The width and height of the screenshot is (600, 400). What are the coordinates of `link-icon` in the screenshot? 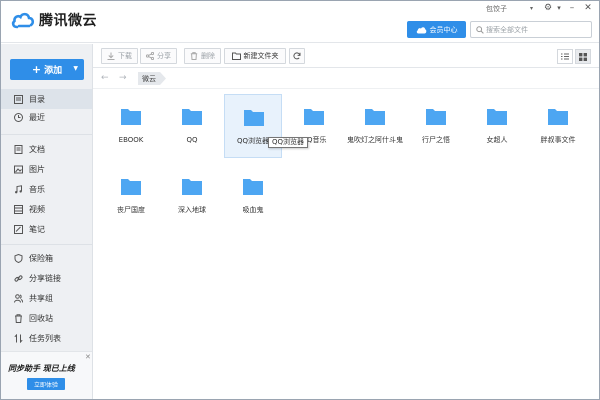 It's located at (18, 278).